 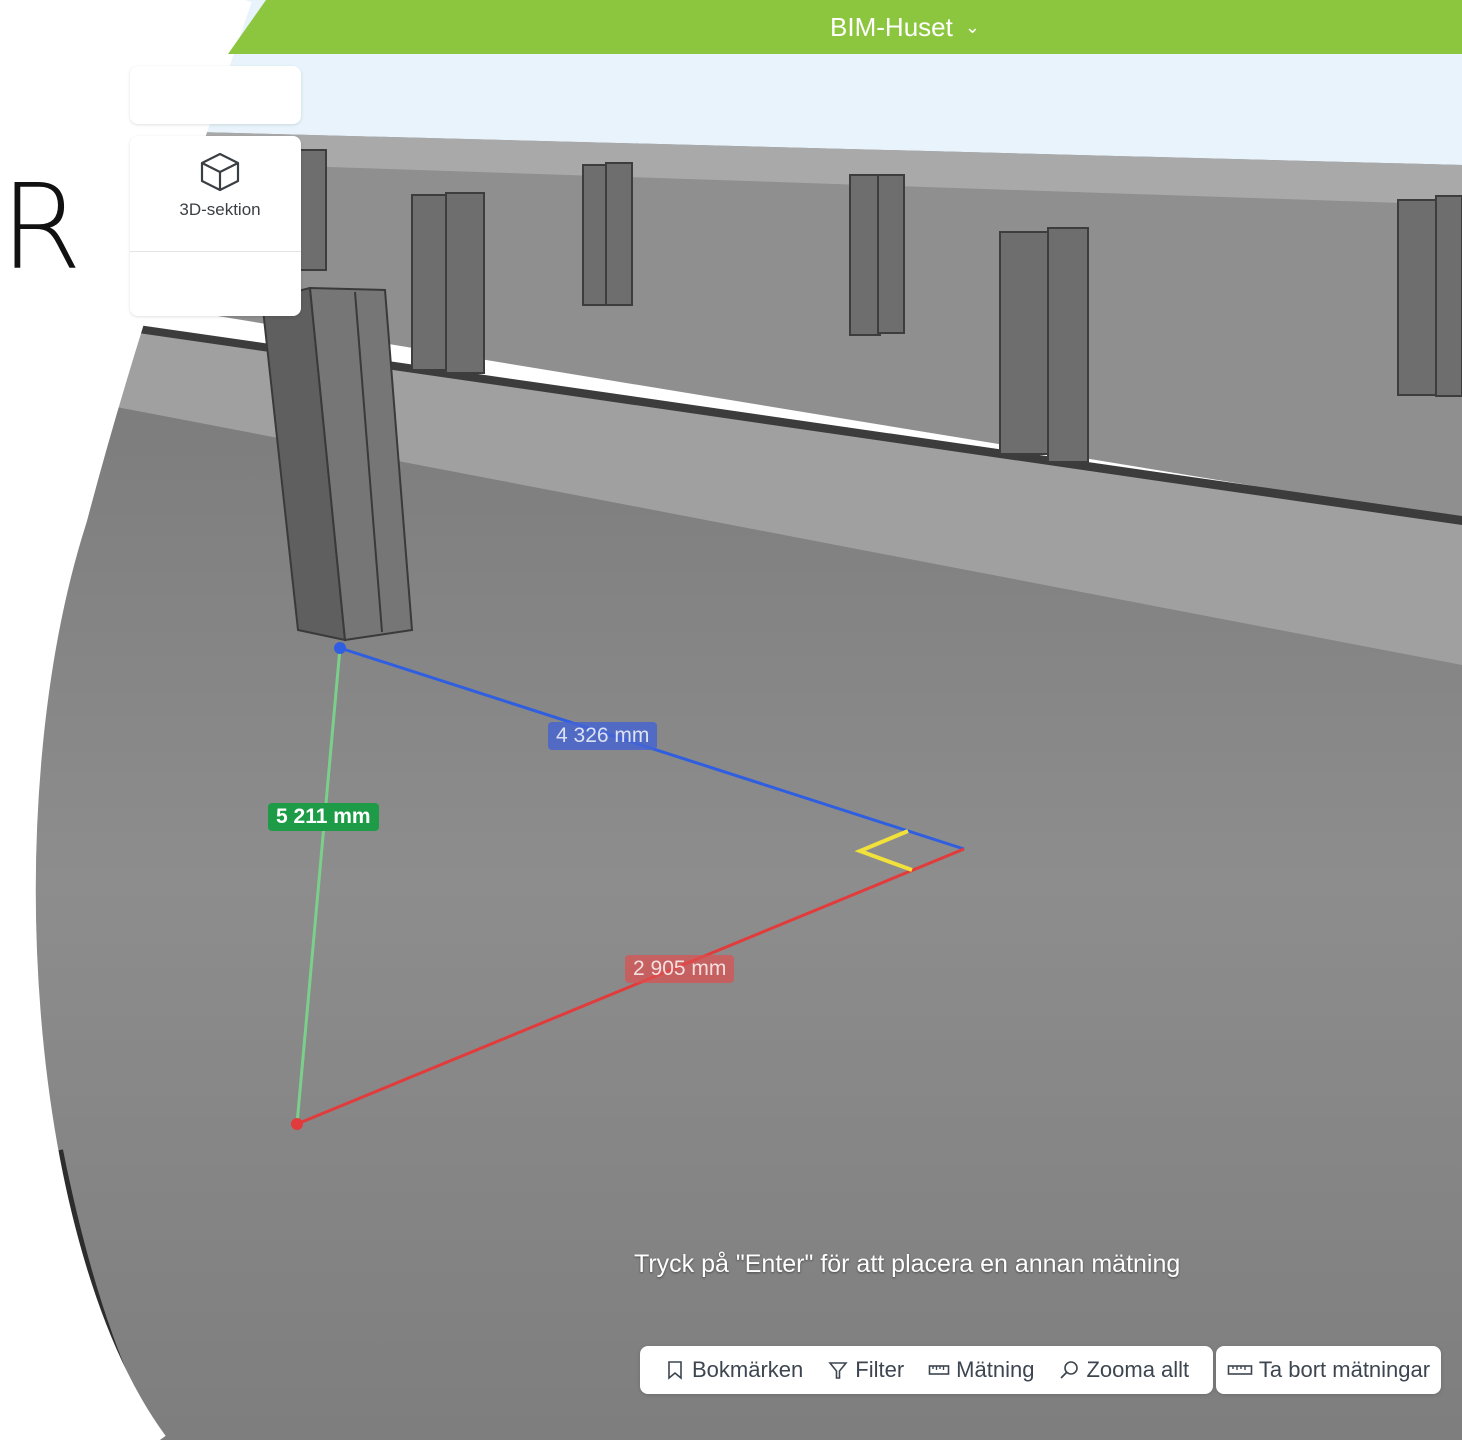 I want to click on bookmark-icon, so click(x=675, y=1370).